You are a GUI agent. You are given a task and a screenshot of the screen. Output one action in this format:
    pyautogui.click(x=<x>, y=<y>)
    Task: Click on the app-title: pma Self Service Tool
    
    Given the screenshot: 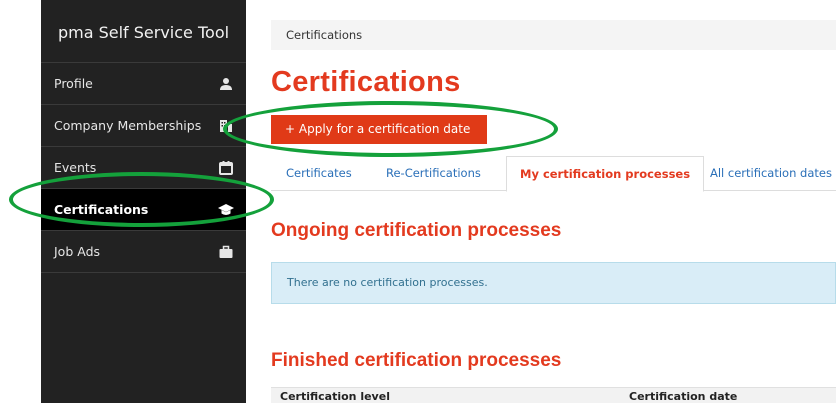 What is the action you would take?
    pyautogui.click(x=143, y=31)
    